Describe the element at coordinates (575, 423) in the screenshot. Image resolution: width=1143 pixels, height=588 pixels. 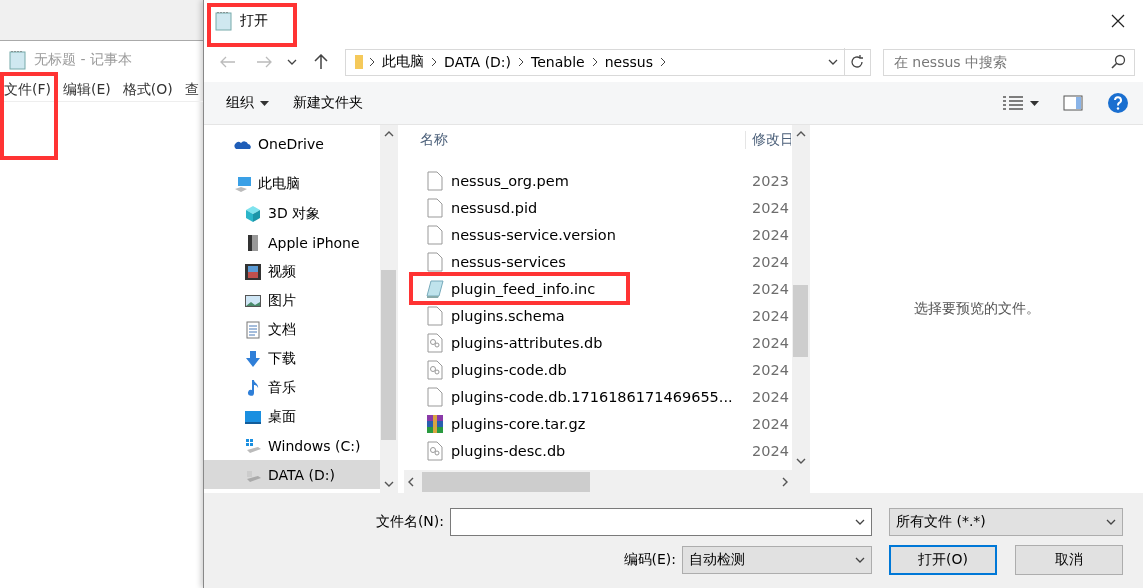
I see `file-name: plugins-core.tar.gz` at that location.